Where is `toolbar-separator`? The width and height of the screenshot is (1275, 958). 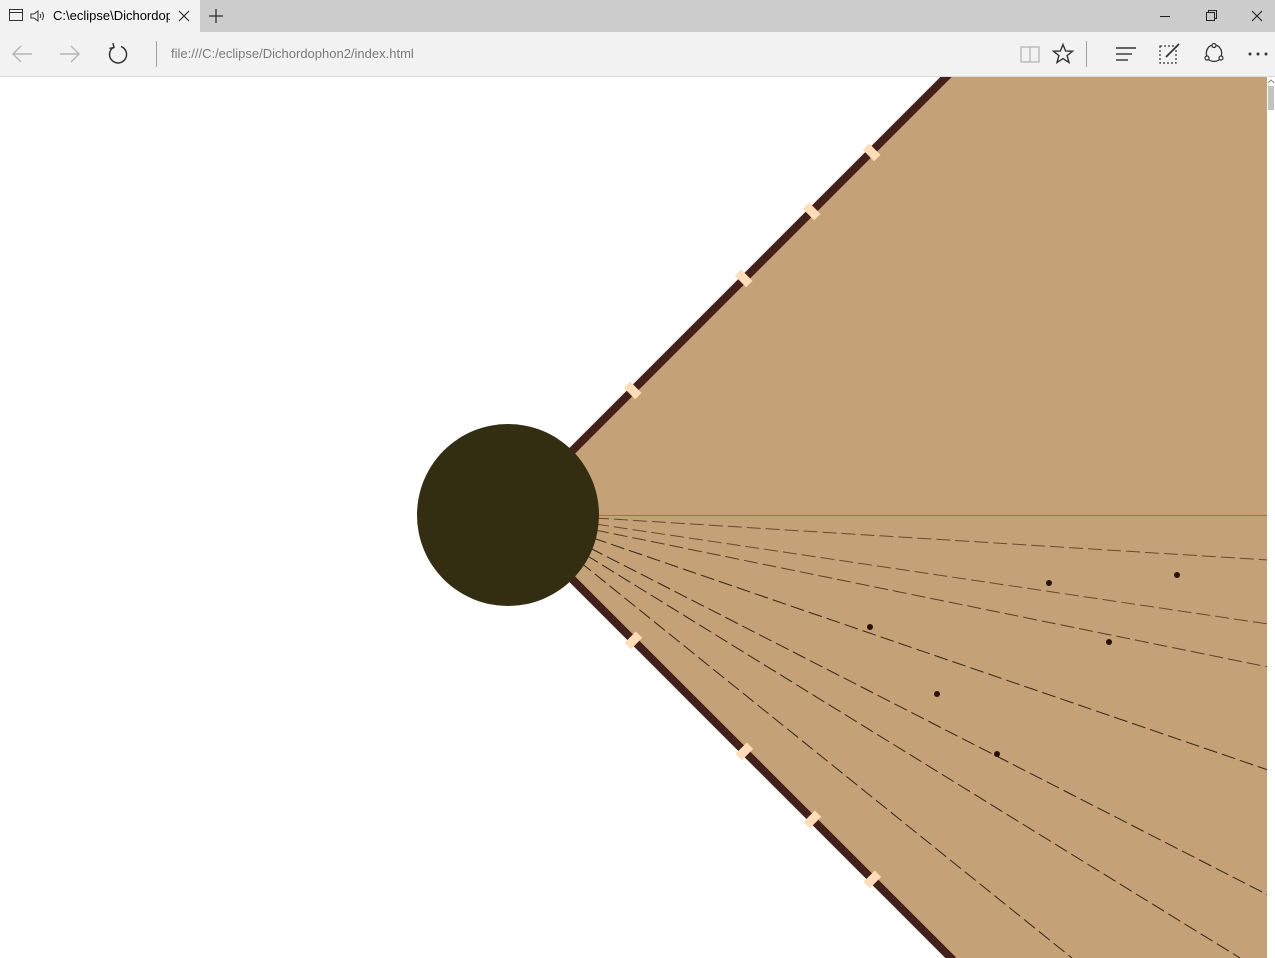
toolbar-separator is located at coordinates (1086, 54).